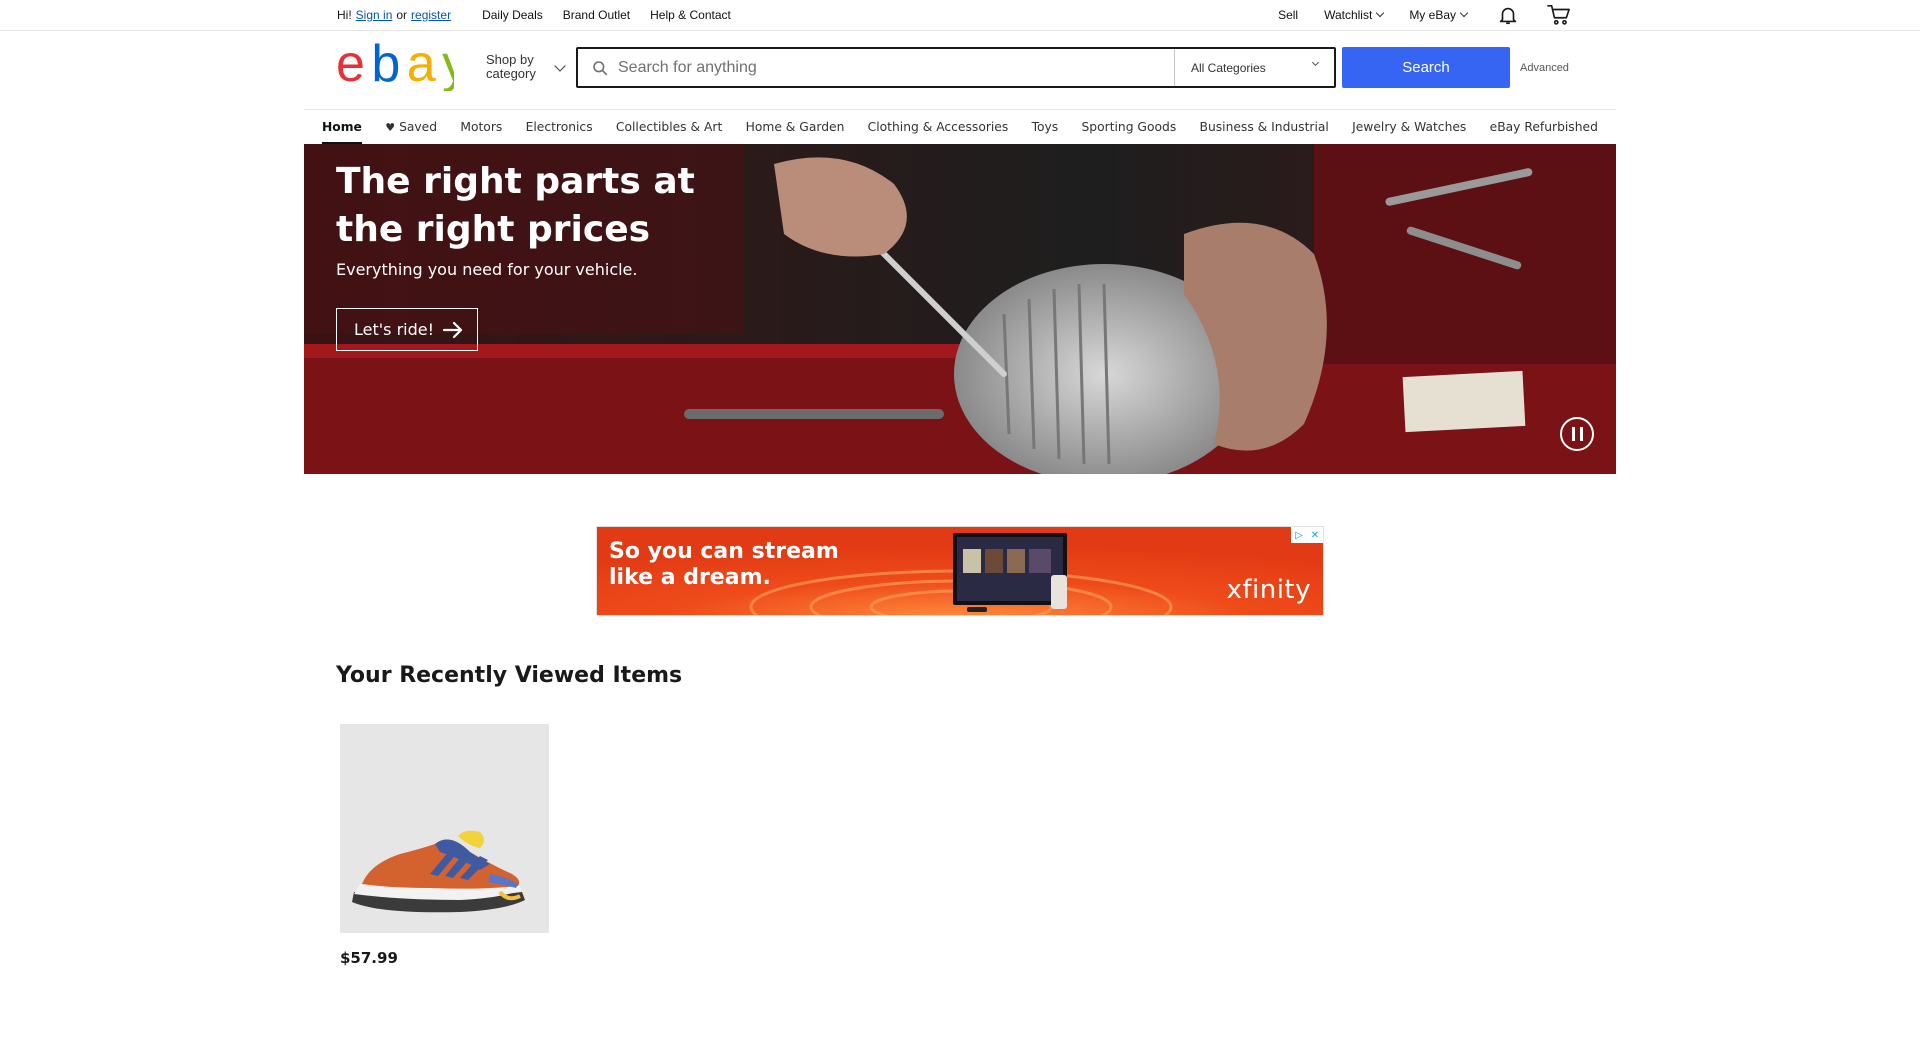 This screenshot has height=1040, width=1920. Describe the element at coordinates (1045, 127) in the screenshot. I see `nav-item-toys: Toys` at that location.